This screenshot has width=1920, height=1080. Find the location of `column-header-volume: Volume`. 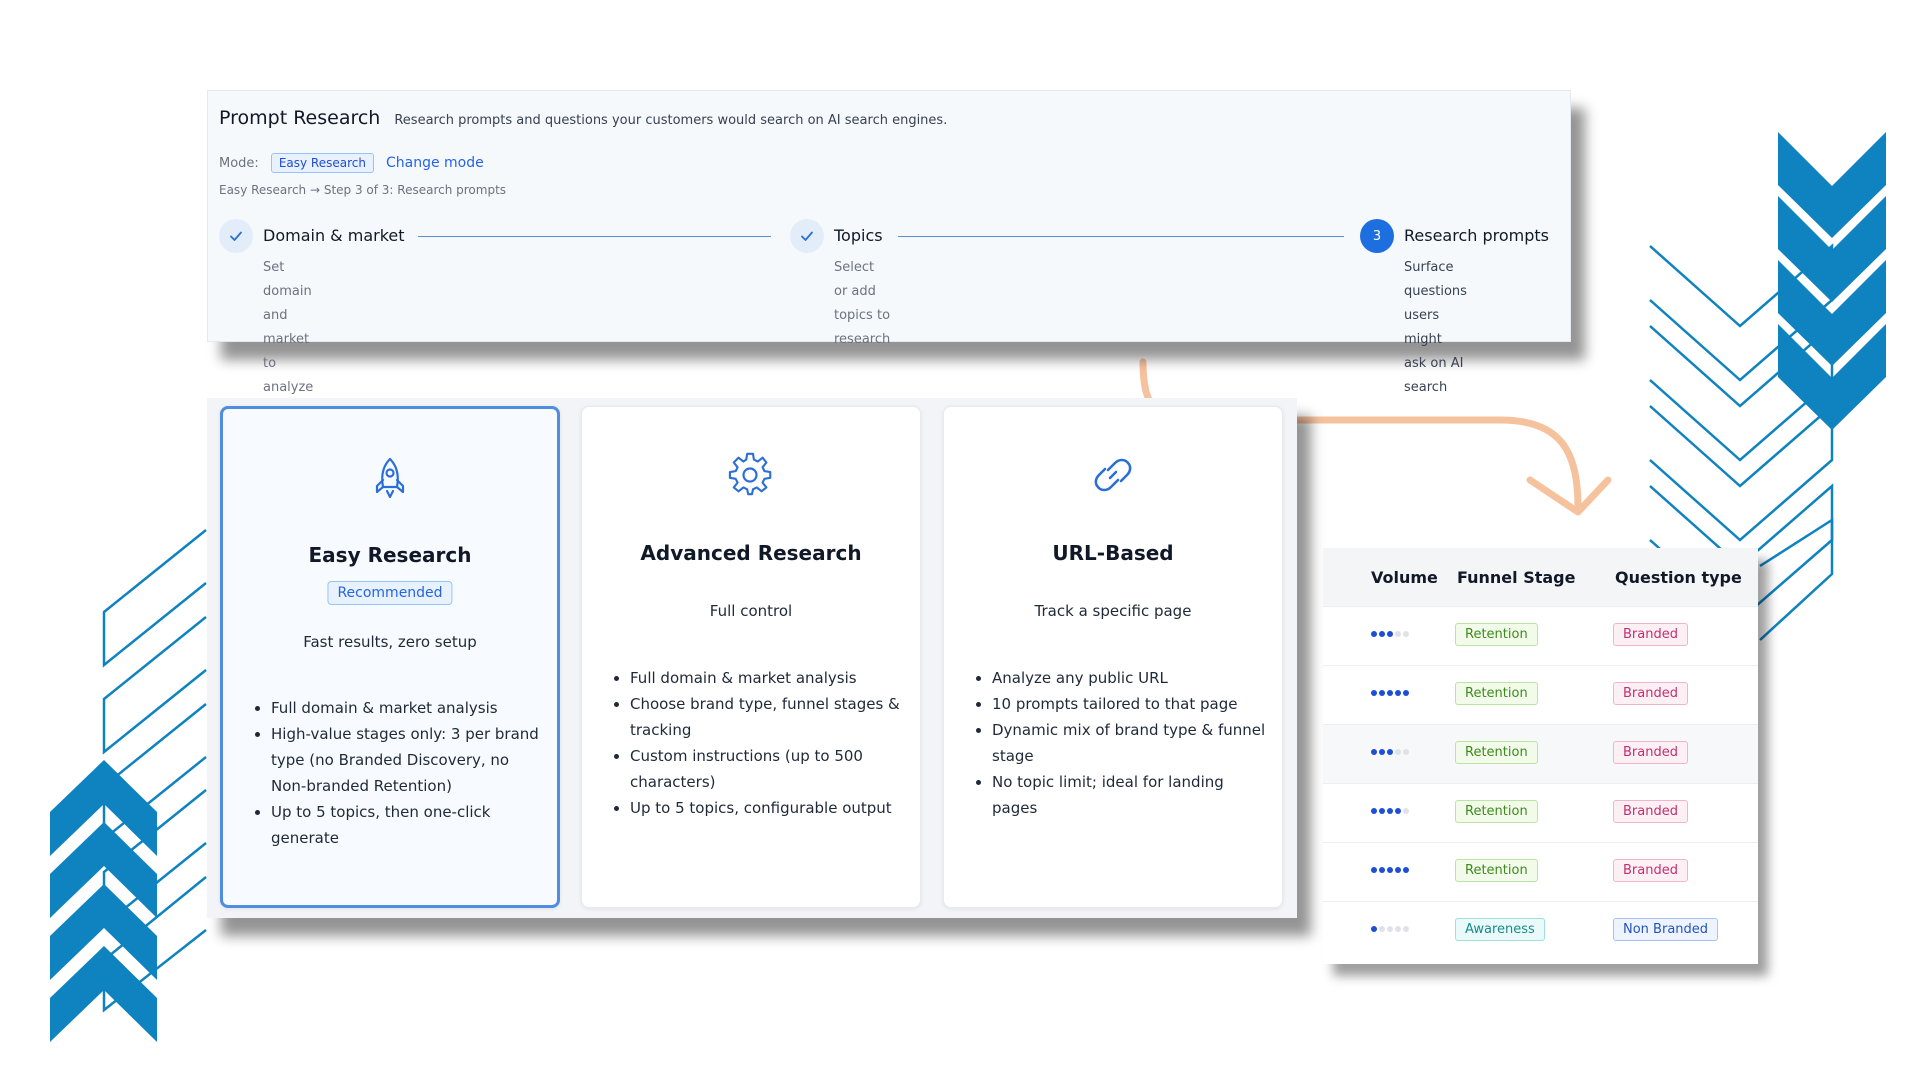

column-header-volume: Volume is located at coordinates (1404, 577).